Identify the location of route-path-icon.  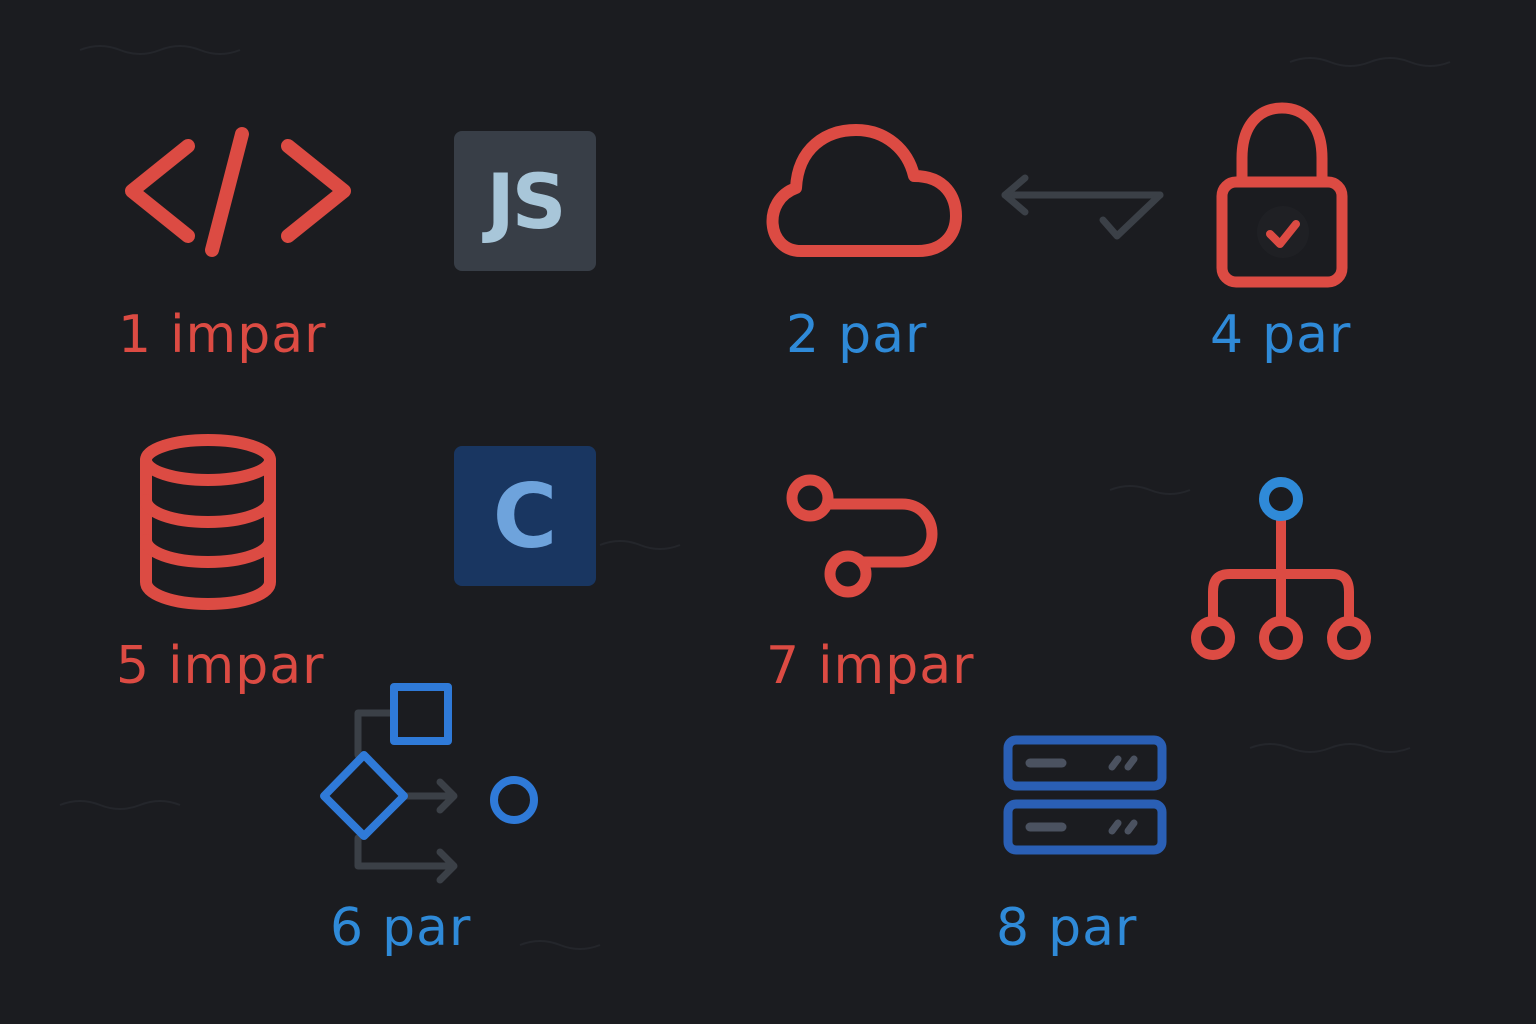
(862, 536).